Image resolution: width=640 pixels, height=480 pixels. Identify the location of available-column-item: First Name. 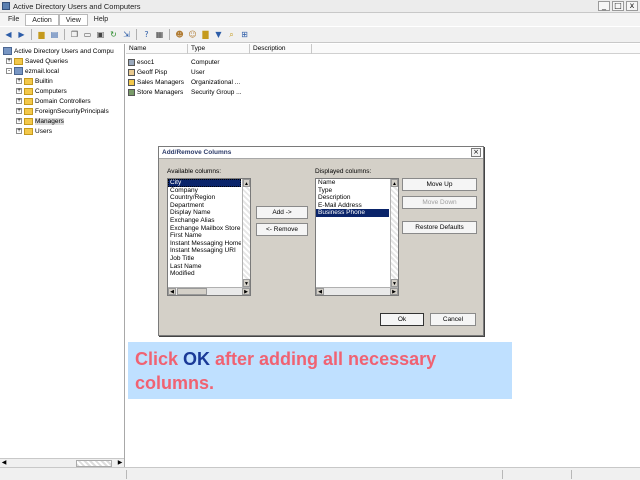
(204, 236).